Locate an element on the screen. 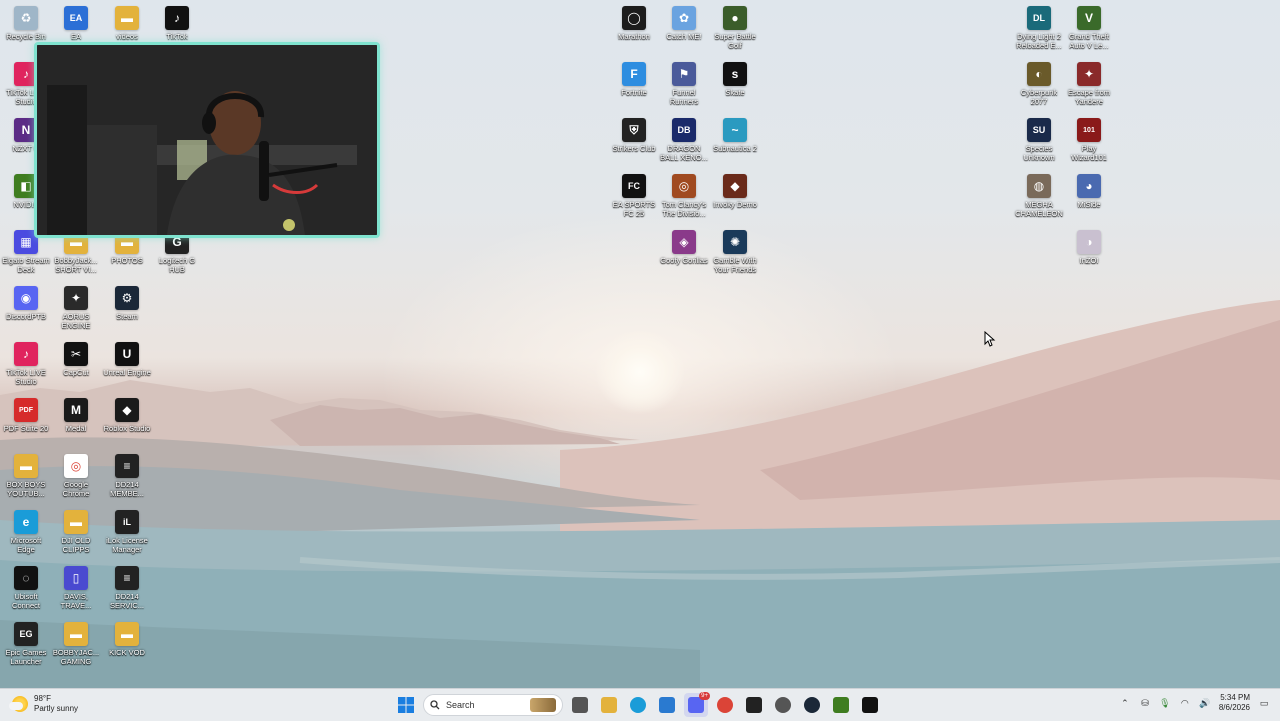 This screenshot has width=1280, height=721. weather-temperature: 98°F is located at coordinates (42, 698).